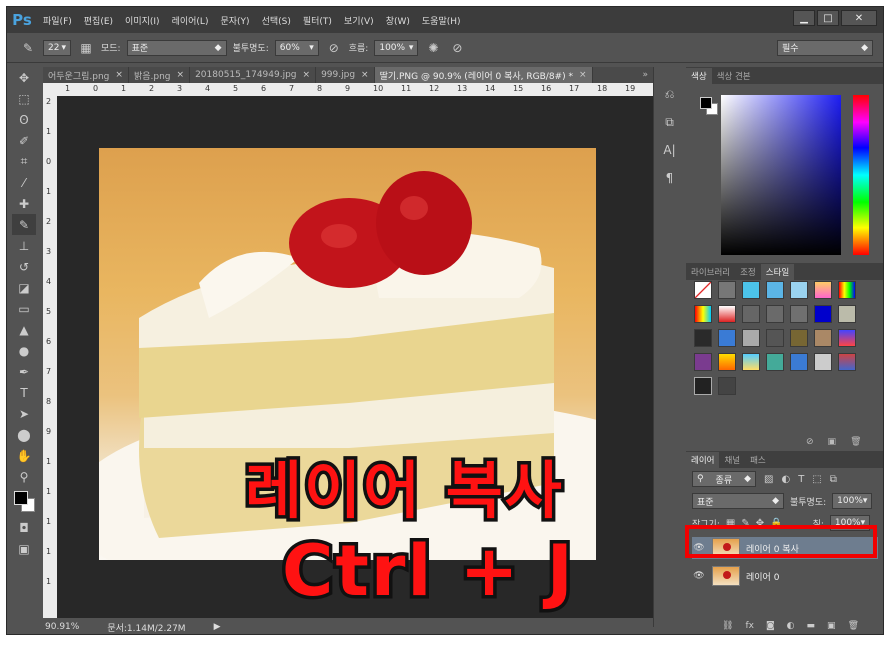 This screenshot has height=647, width=891. Describe the element at coordinates (276, 20) in the screenshot. I see `menu-select: 선택(S)` at that location.